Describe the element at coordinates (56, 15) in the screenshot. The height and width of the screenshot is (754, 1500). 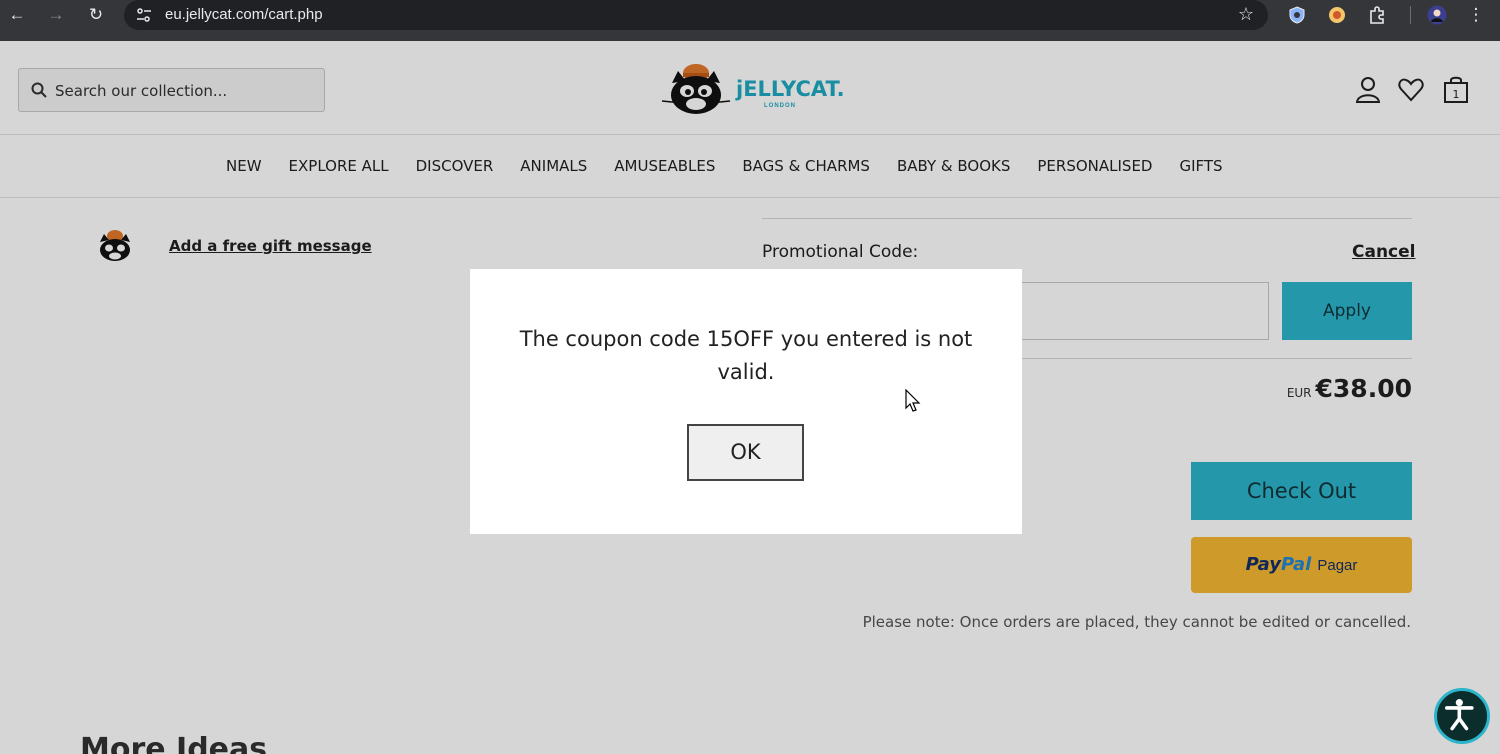
I see `forward-icon: →` at that location.